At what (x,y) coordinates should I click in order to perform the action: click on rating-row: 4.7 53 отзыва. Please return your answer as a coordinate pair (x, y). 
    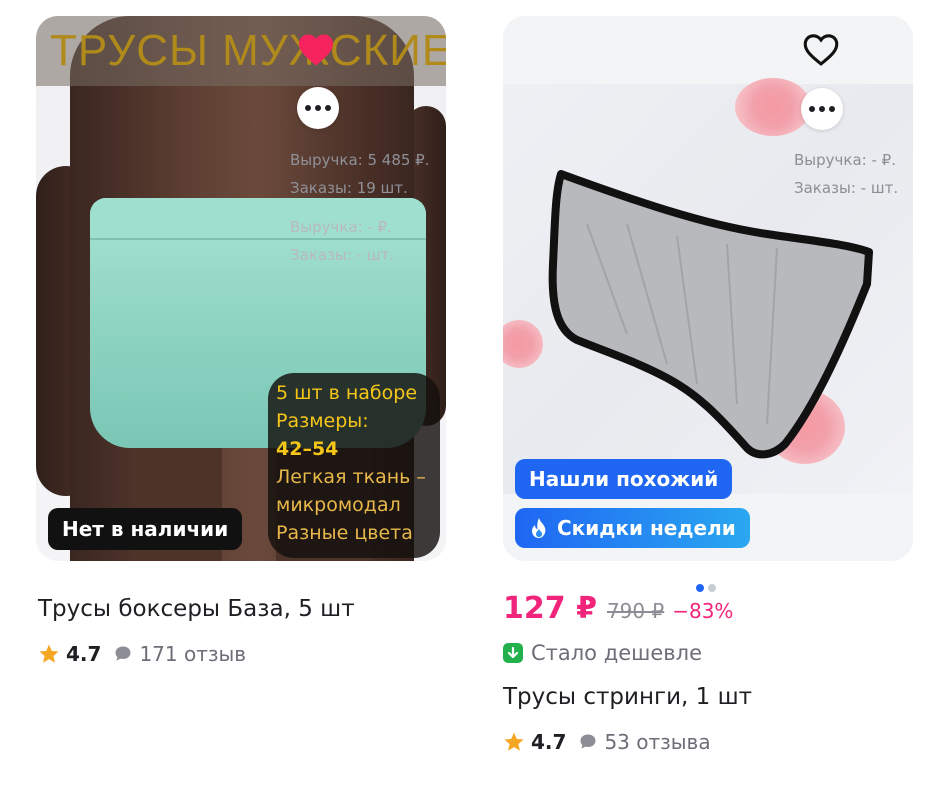
    Looking at the image, I should click on (607, 742).